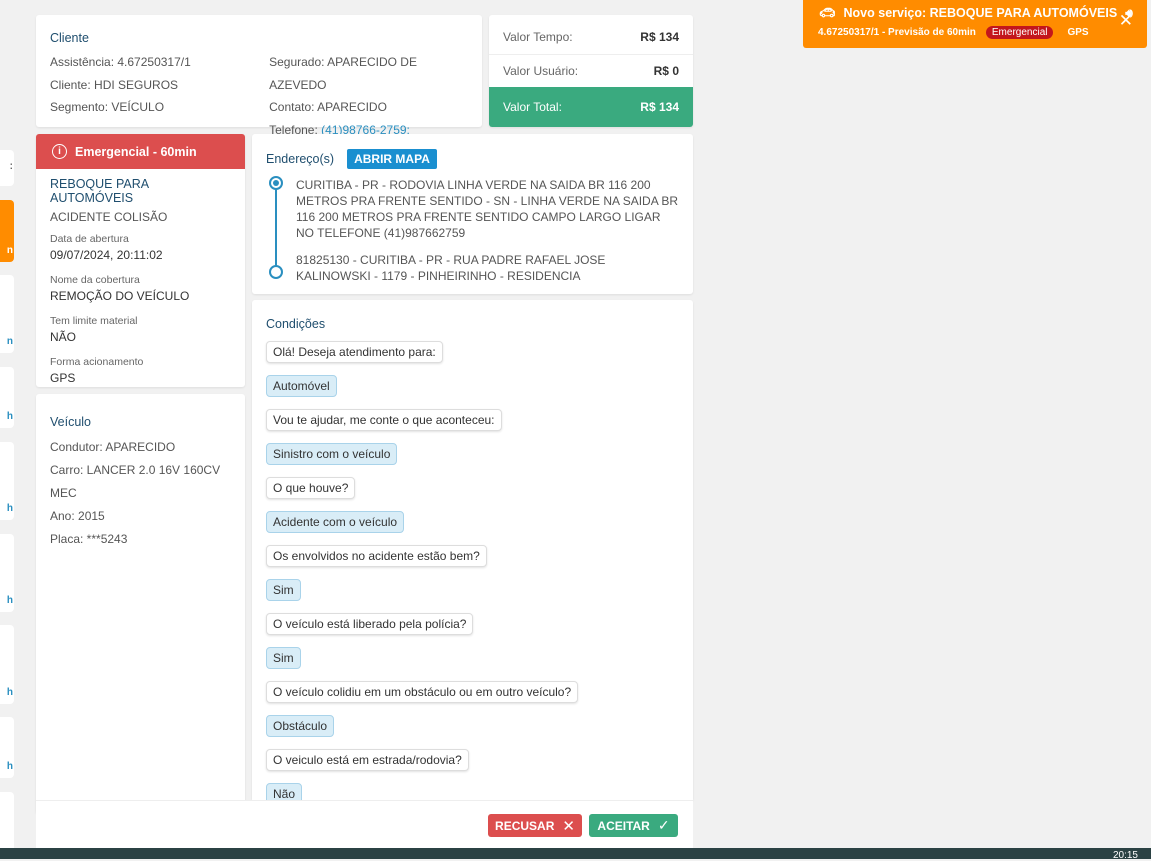 The image size is (1151, 861). What do you see at coordinates (59, 151) in the screenshot?
I see `info-icon: i` at bounding box center [59, 151].